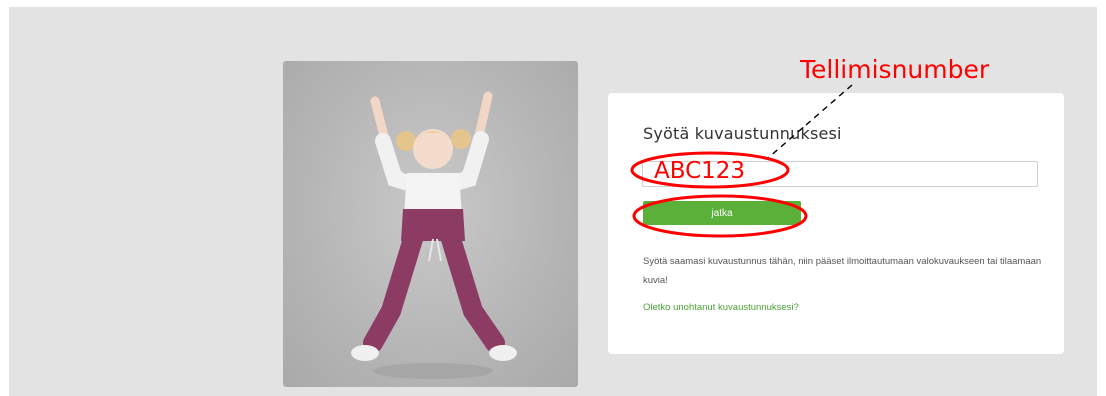 Image resolution: width=1106 pixels, height=396 pixels. What do you see at coordinates (434, 235) in the screenshot?
I see `child-jumping-illustration` at bounding box center [434, 235].